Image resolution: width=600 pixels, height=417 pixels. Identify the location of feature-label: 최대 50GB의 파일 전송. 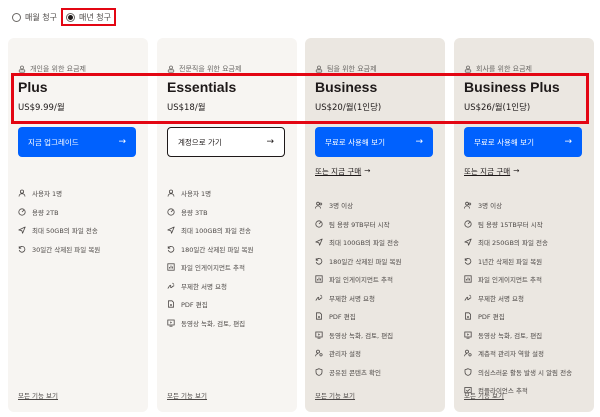
(65, 231).